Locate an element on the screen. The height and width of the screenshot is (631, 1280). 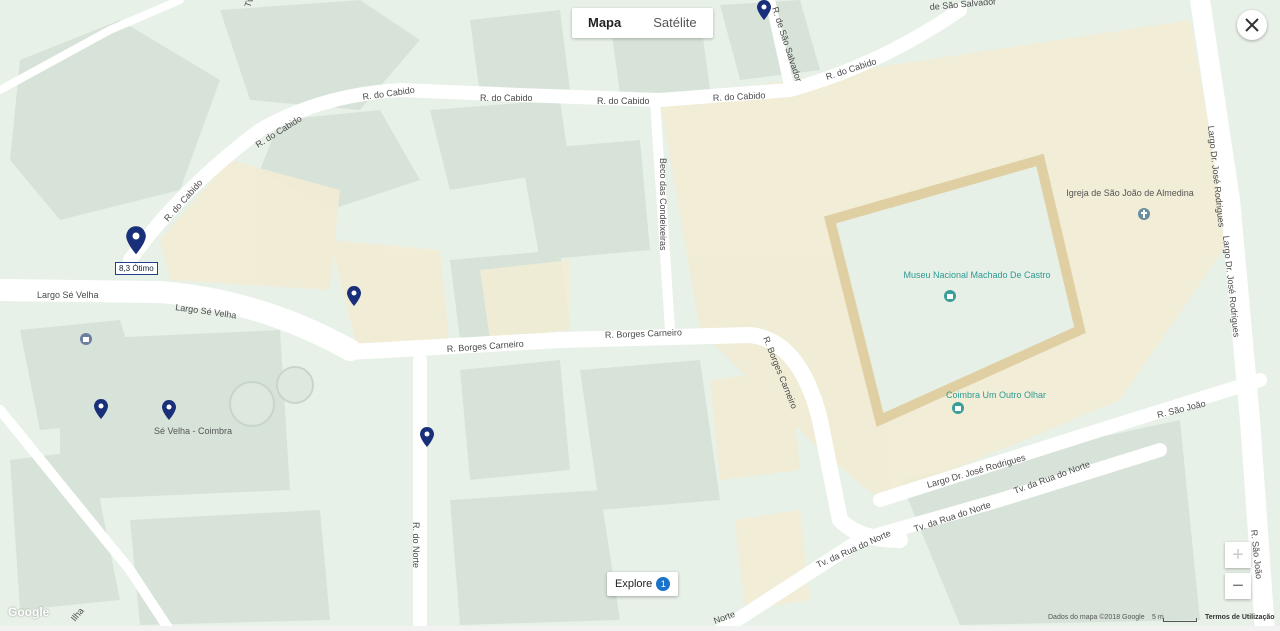
zoom-in-icon: + is located at coordinates (1238, 554).